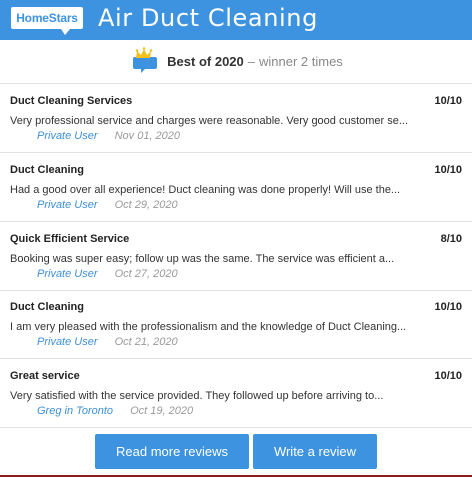  I want to click on review-date: Oct 19, 2020, so click(162, 411).